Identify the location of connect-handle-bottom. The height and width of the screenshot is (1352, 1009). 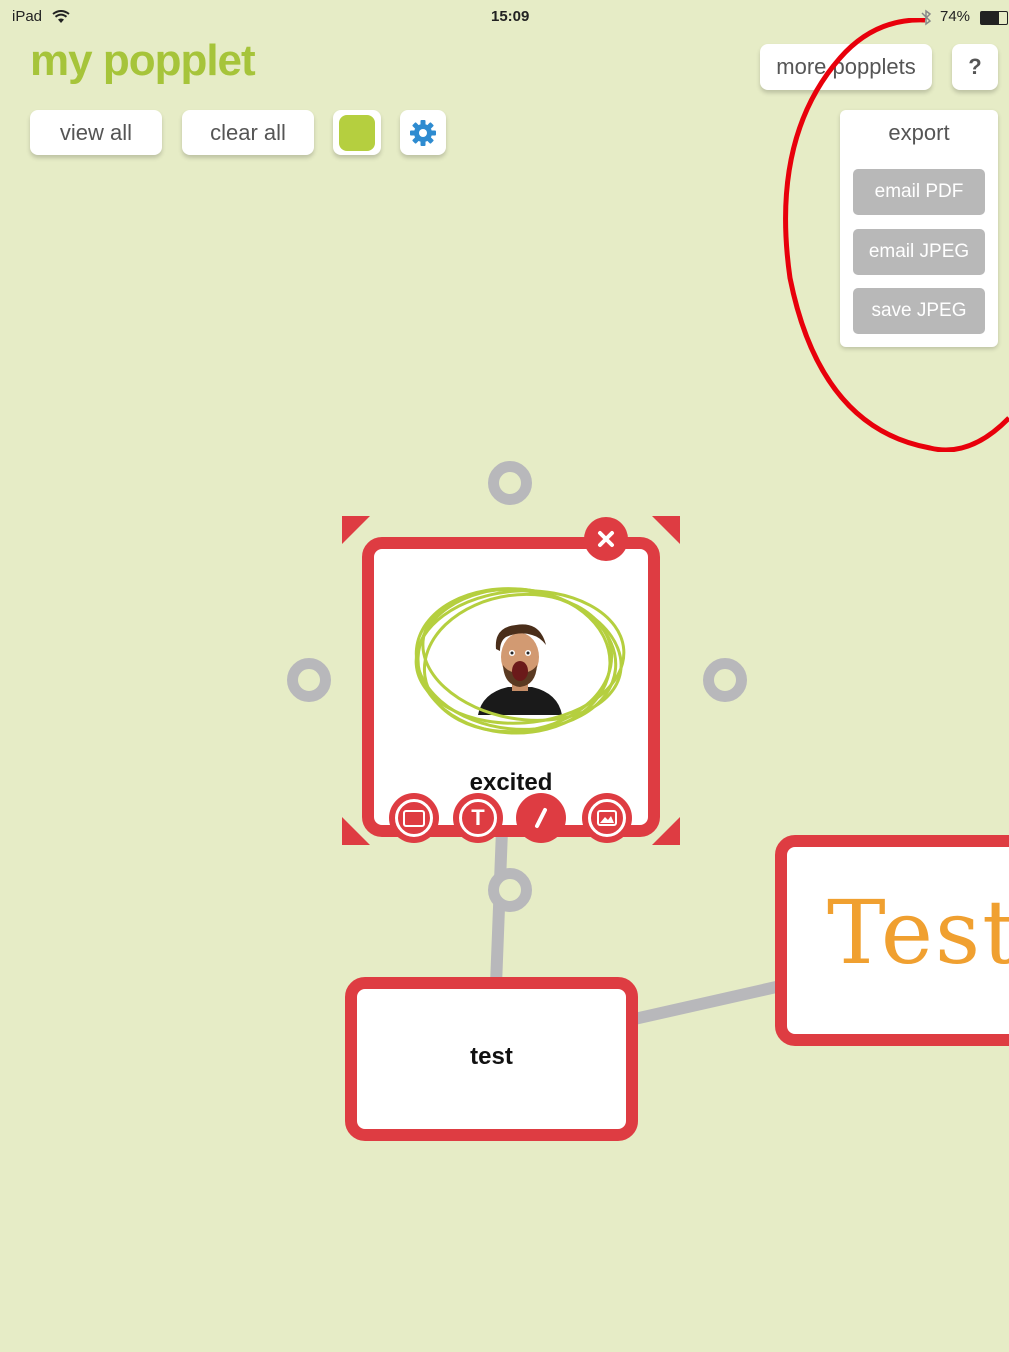
(510, 890).